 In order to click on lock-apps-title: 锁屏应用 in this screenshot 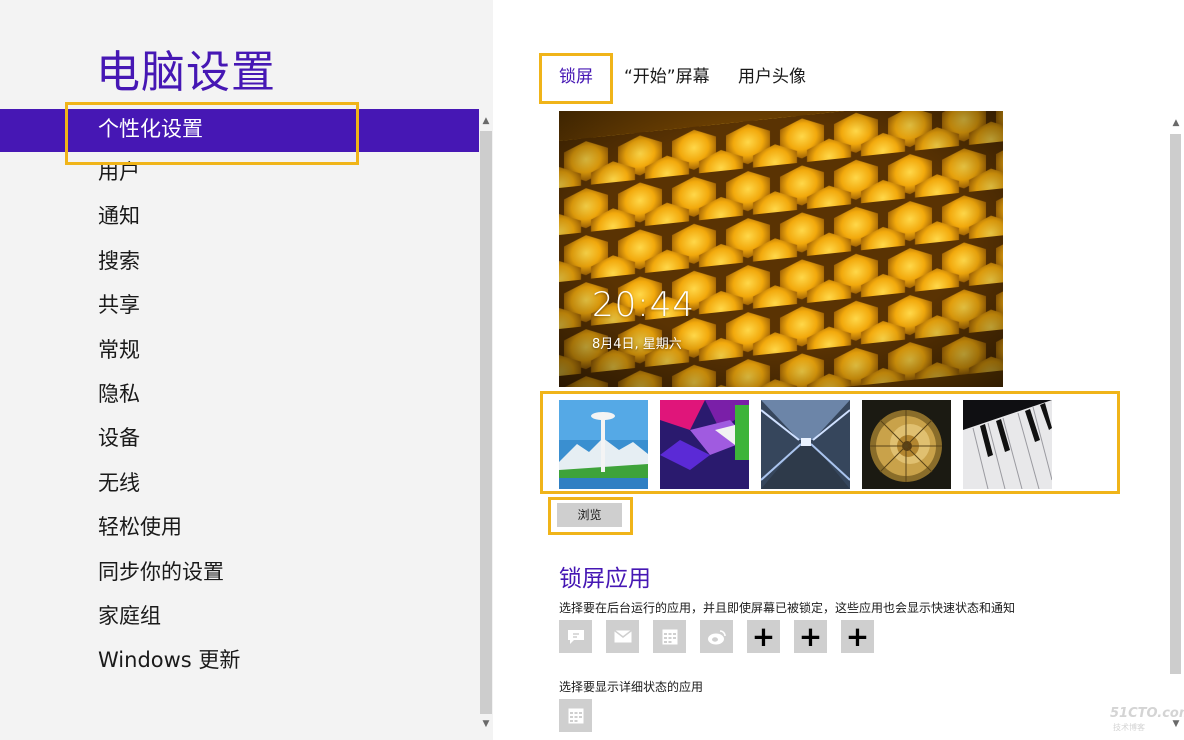, I will do `click(605, 579)`.